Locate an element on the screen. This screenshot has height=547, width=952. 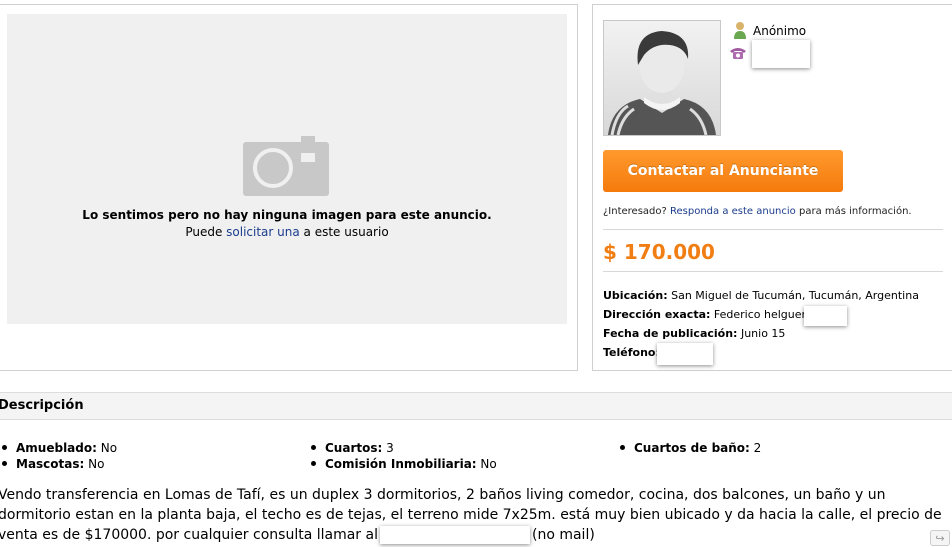
interest-prefix: ¿Interesado? is located at coordinates (637, 211).